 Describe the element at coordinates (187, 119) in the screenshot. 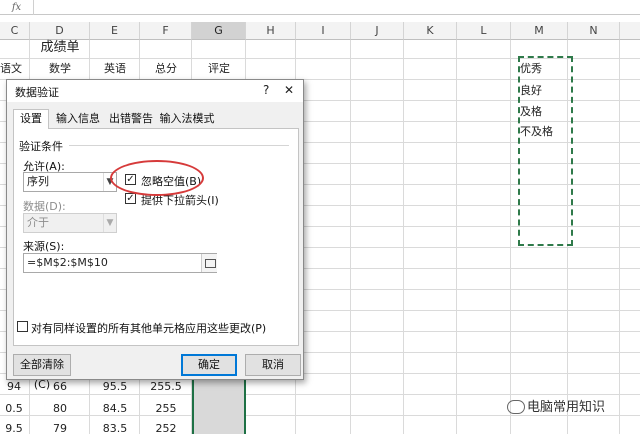

I see `tab-ime-mode: 输入法模式` at that location.